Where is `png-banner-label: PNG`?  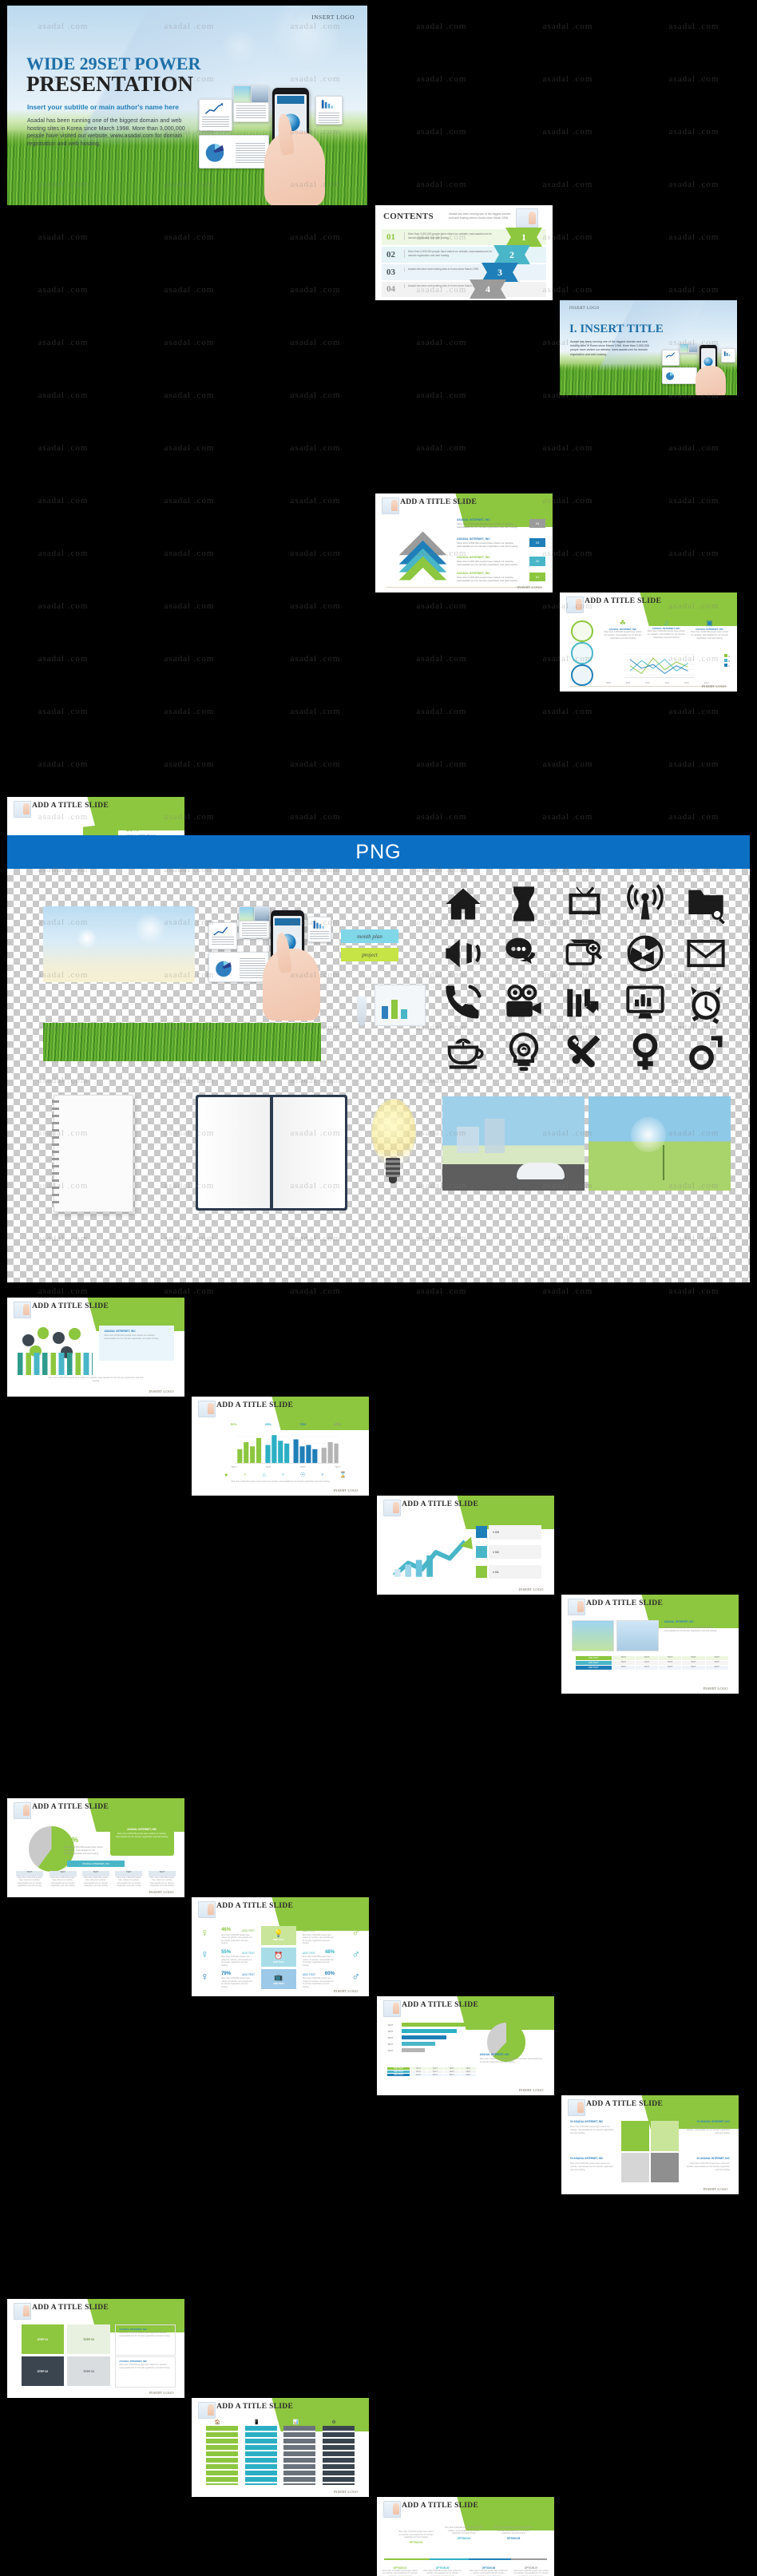
png-banner-label: PNG is located at coordinates (378, 851).